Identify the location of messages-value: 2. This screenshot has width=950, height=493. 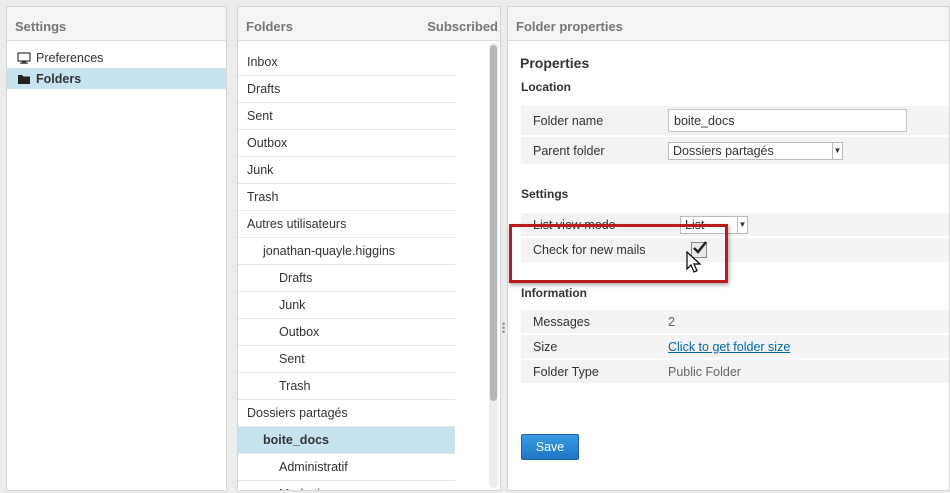
(671, 321).